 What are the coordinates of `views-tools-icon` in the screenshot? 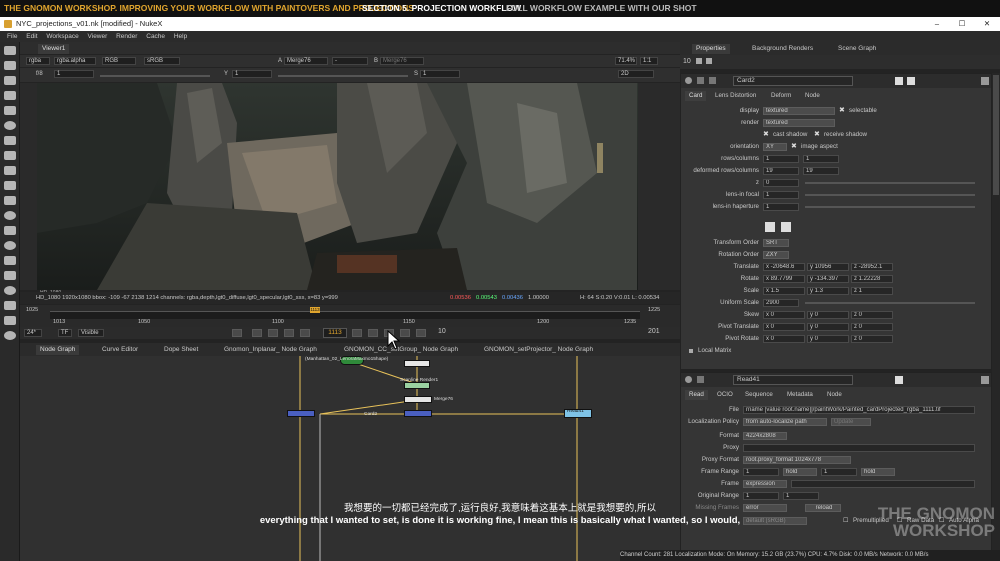 It's located at (10, 200).